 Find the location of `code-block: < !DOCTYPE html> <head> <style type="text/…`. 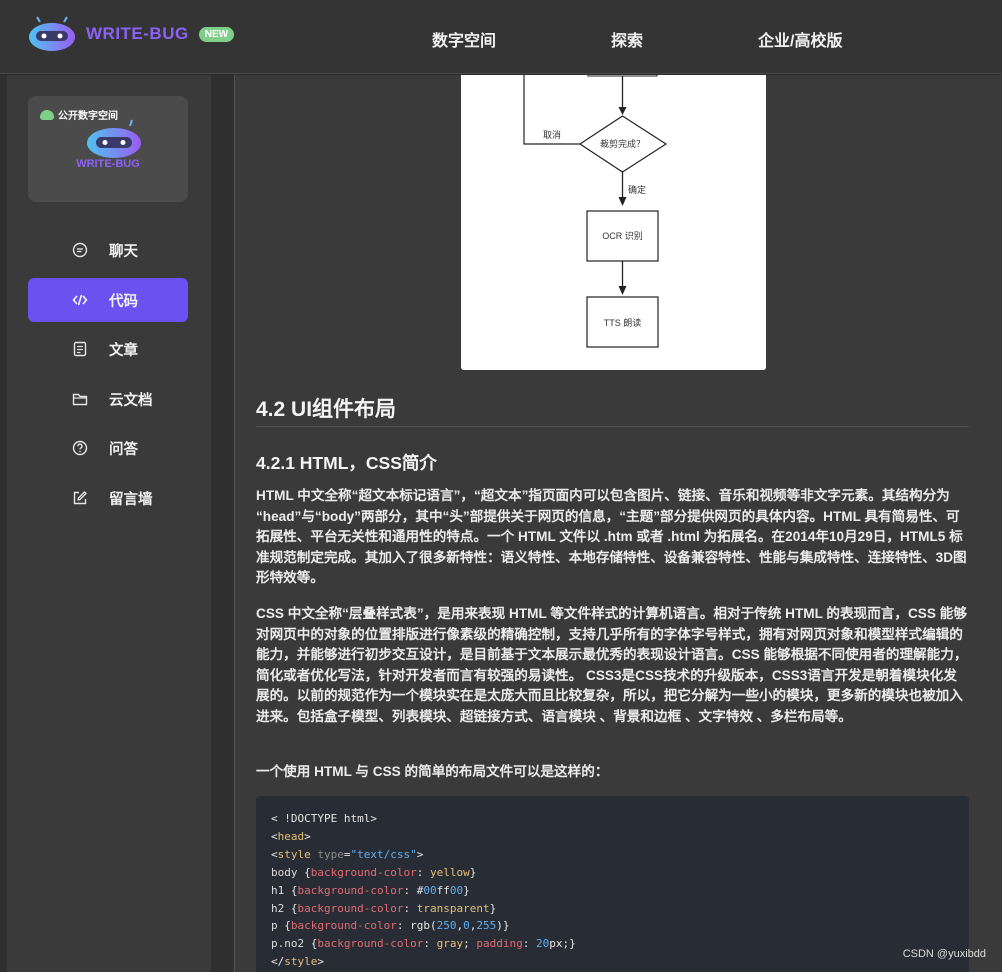

code-block: < !DOCTYPE html> <head> <style type="text/… is located at coordinates (612, 884).